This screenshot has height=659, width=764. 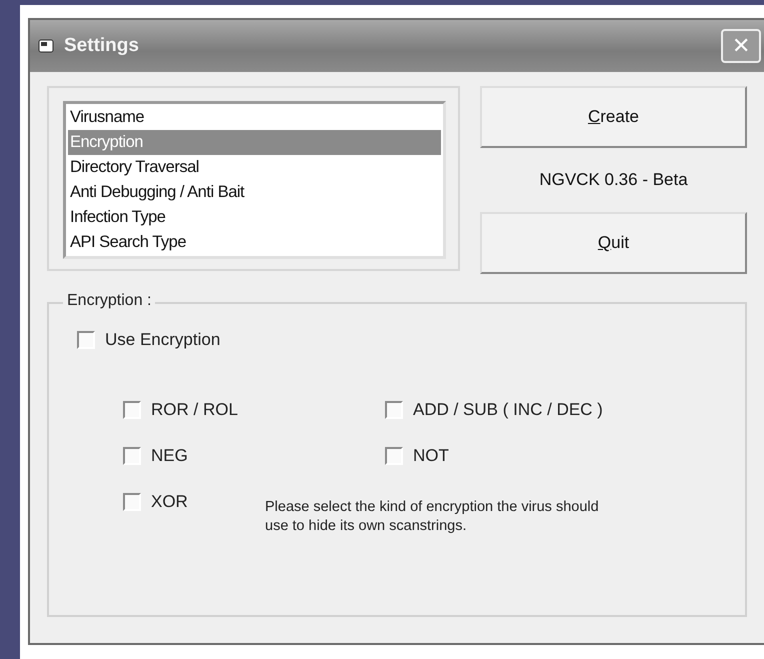 What do you see at coordinates (432, 517) in the screenshot?
I see `help-text: Please select the kind of encryption the virus should use to hide its own scanstrings.` at bounding box center [432, 517].